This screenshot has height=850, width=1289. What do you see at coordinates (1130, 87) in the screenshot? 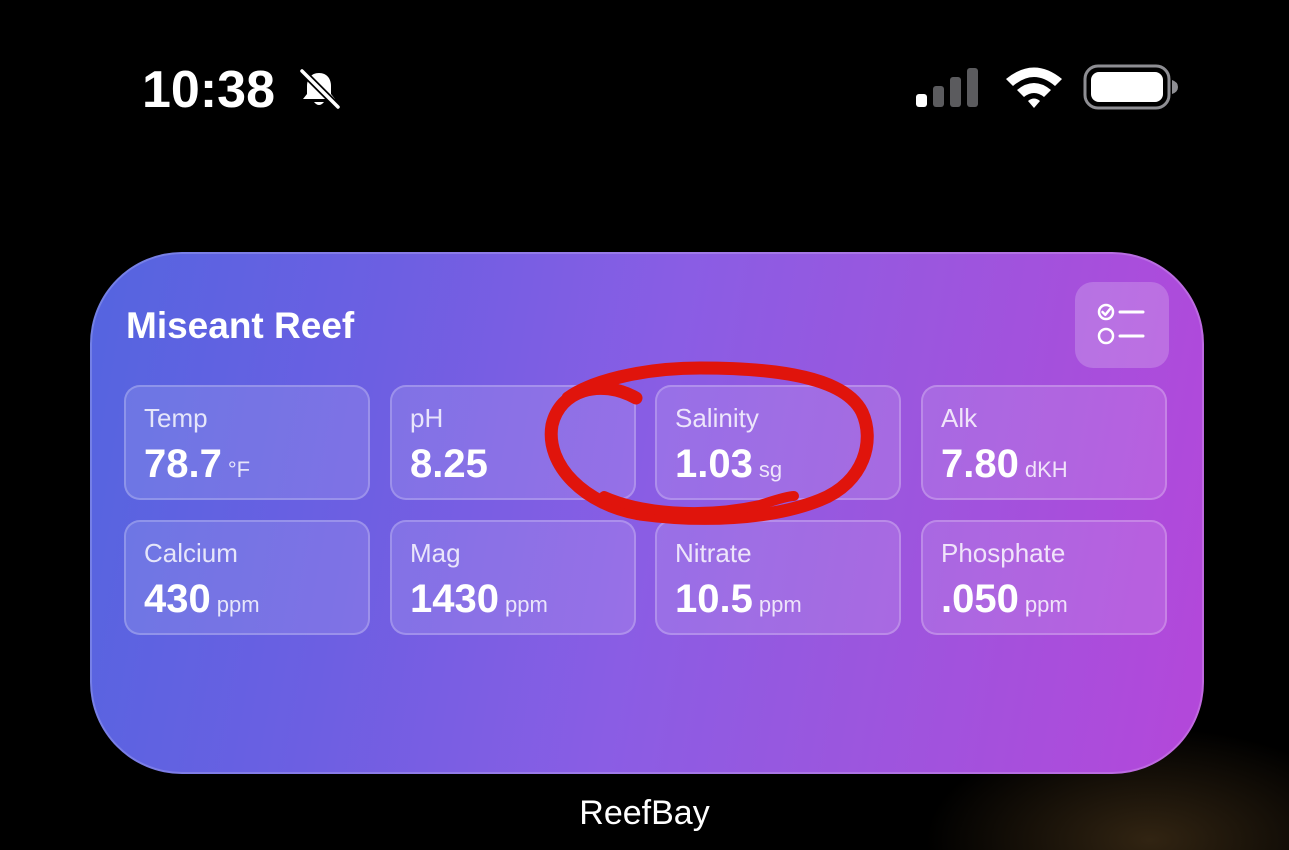
I see `battery-icon` at bounding box center [1130, 87].